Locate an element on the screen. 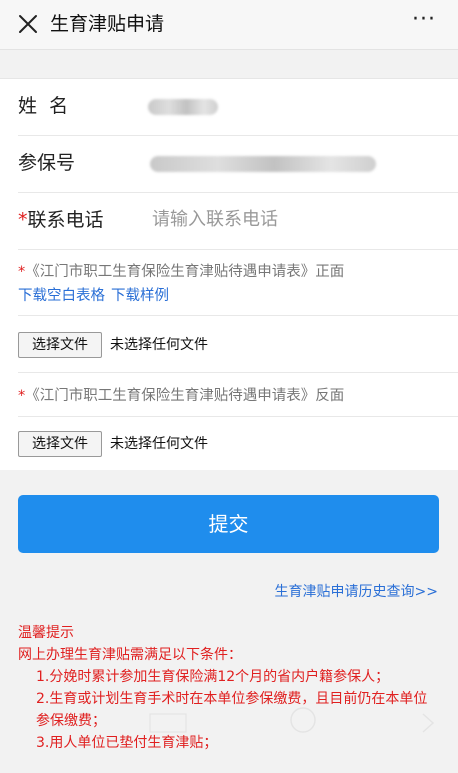 This screenshot has width=458, height=773. file-status-back: 未选择任何文件 is located at coordinates (159, 444).